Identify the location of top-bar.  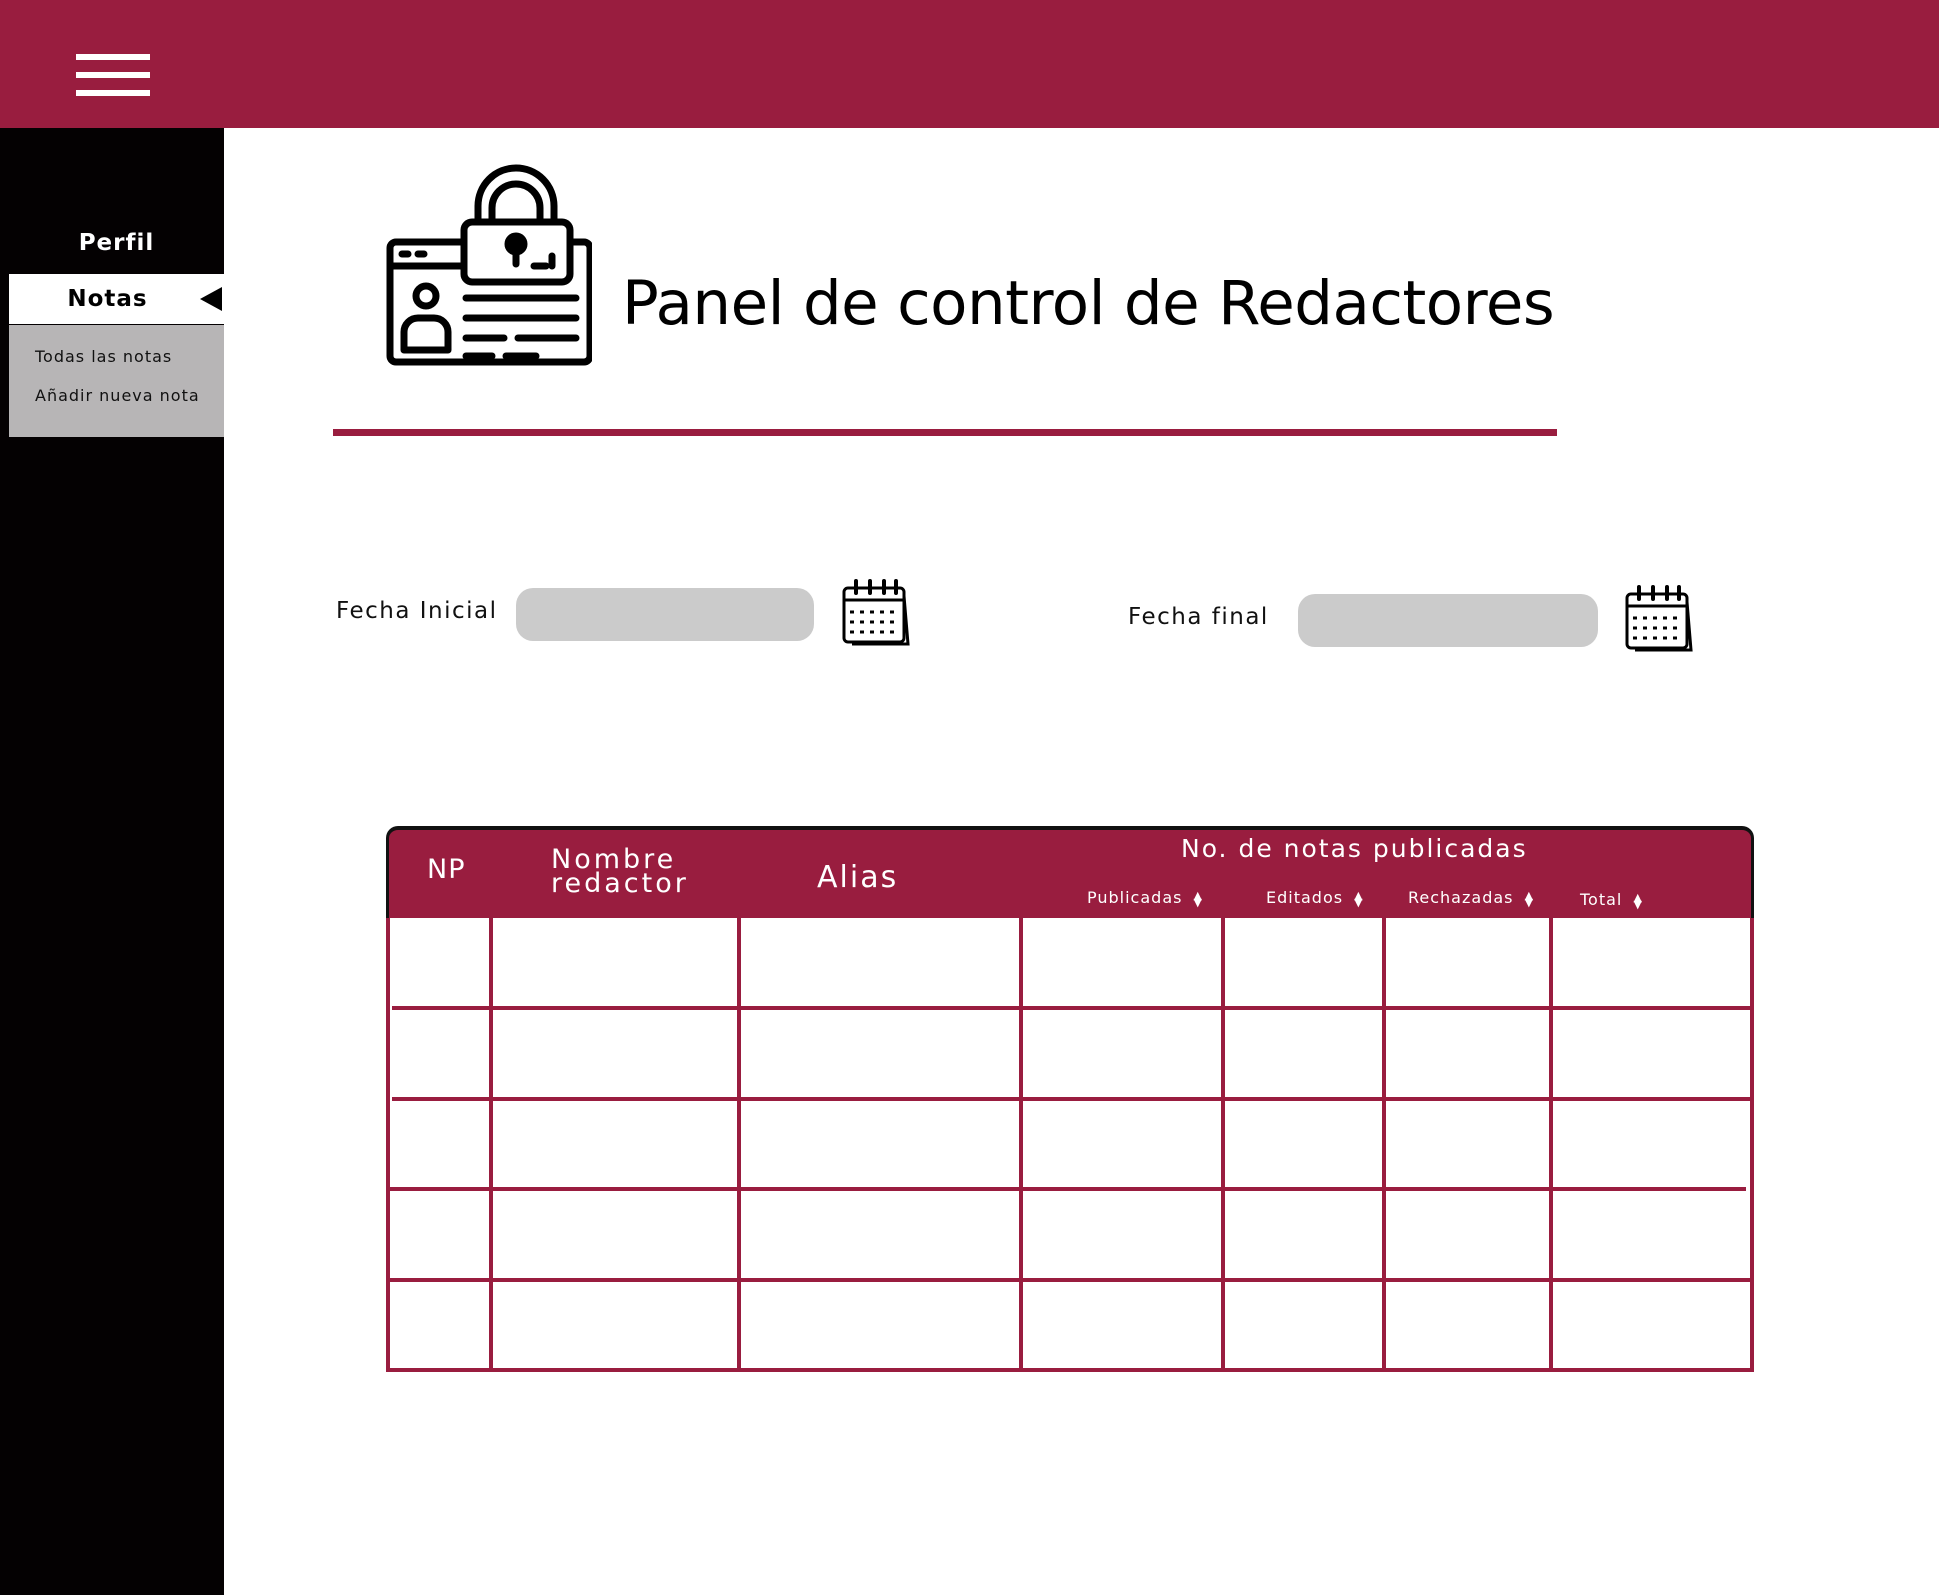
(969, 64).